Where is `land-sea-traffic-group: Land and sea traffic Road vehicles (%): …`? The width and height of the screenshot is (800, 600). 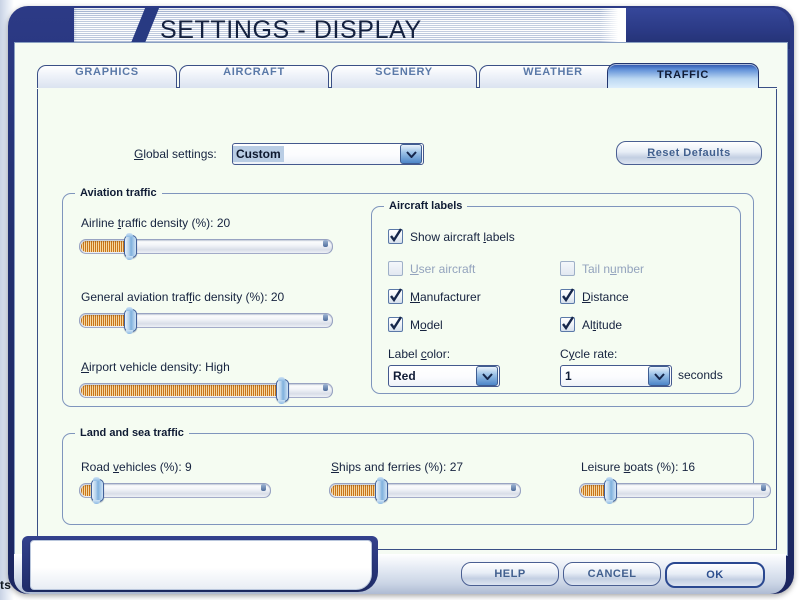 land-sea-traffic-group: Land and sea traffic Road vehicles (%): … is located at coordinates (416, 476).